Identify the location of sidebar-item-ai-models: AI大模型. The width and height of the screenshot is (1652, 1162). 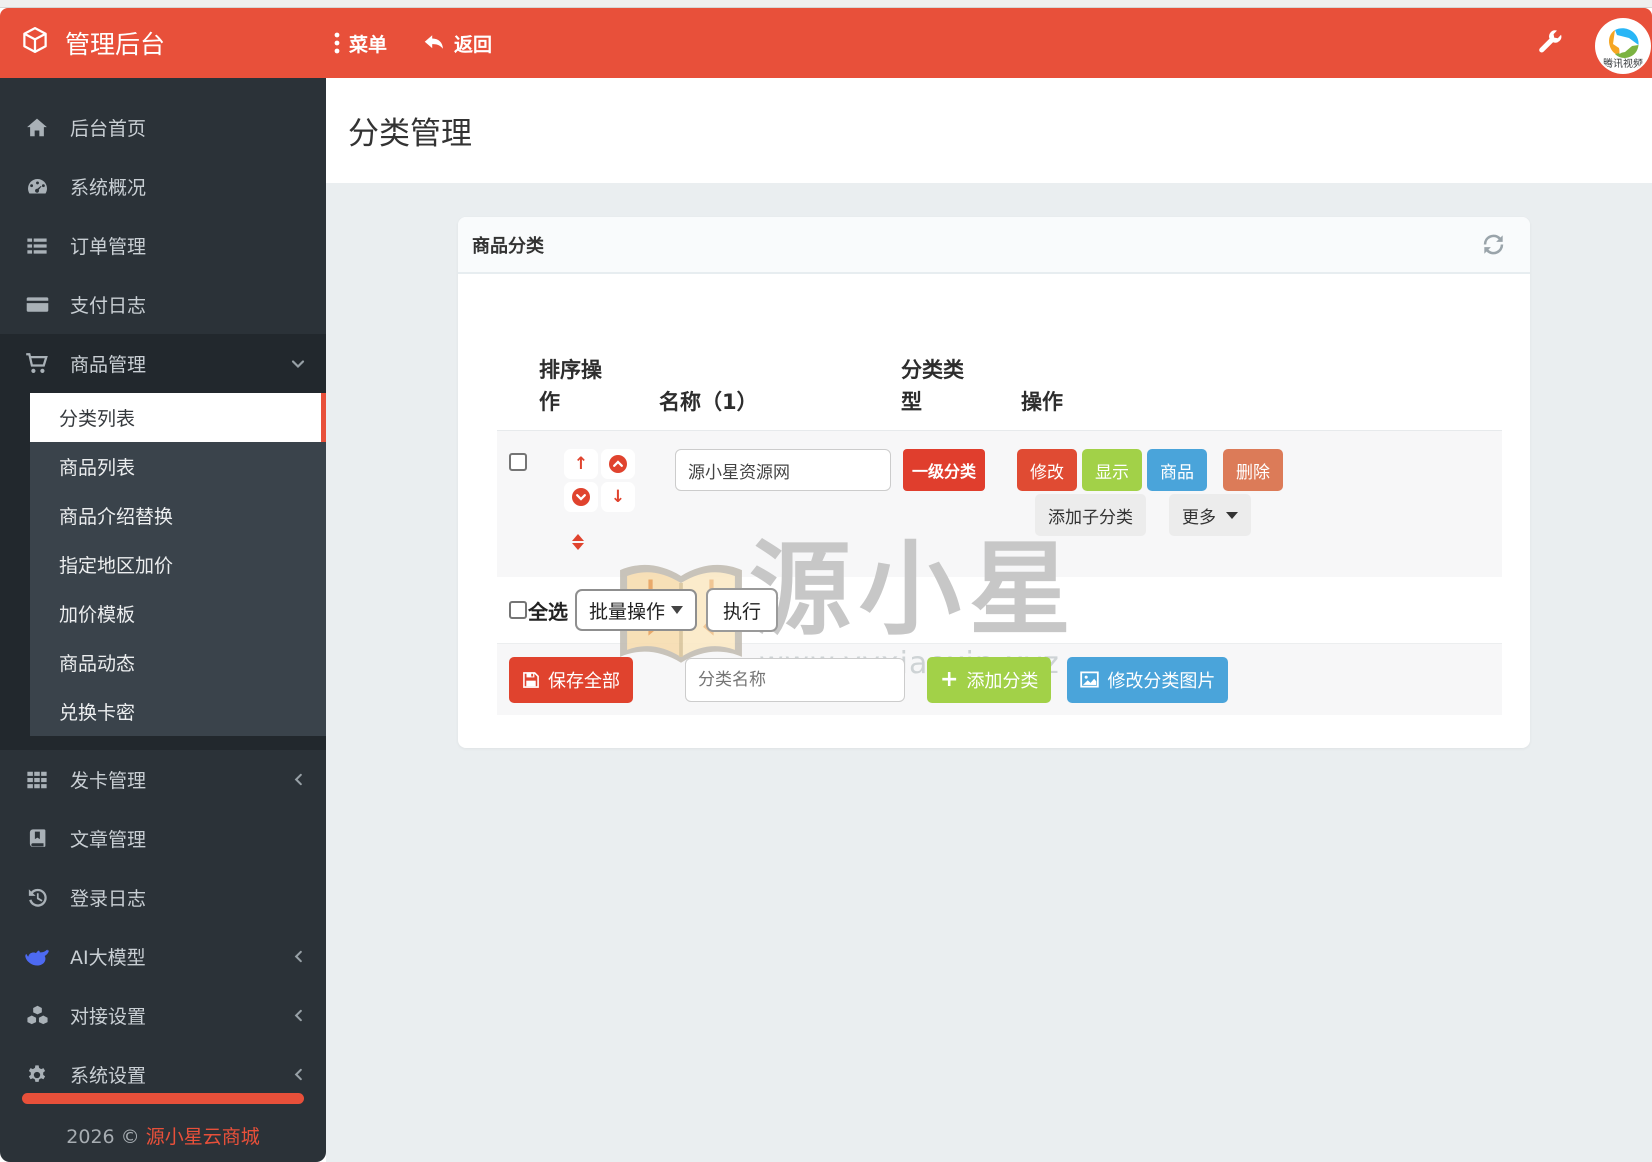
(163, 956).